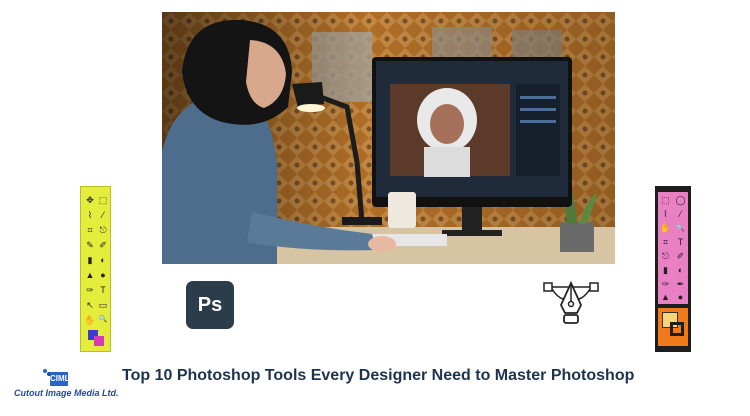 The image size is (750, 416). Describe the element at coordinates (95, 269) in the screenshot. I see `left-photoshop-toolbar: ✥ ⬚ ⌇ ⁄ ⌗ ⎋ ✎ ✐ ▮ ◐ ▲ ● ✑ T ↖ ▭ ✋ 🔍` at that location.